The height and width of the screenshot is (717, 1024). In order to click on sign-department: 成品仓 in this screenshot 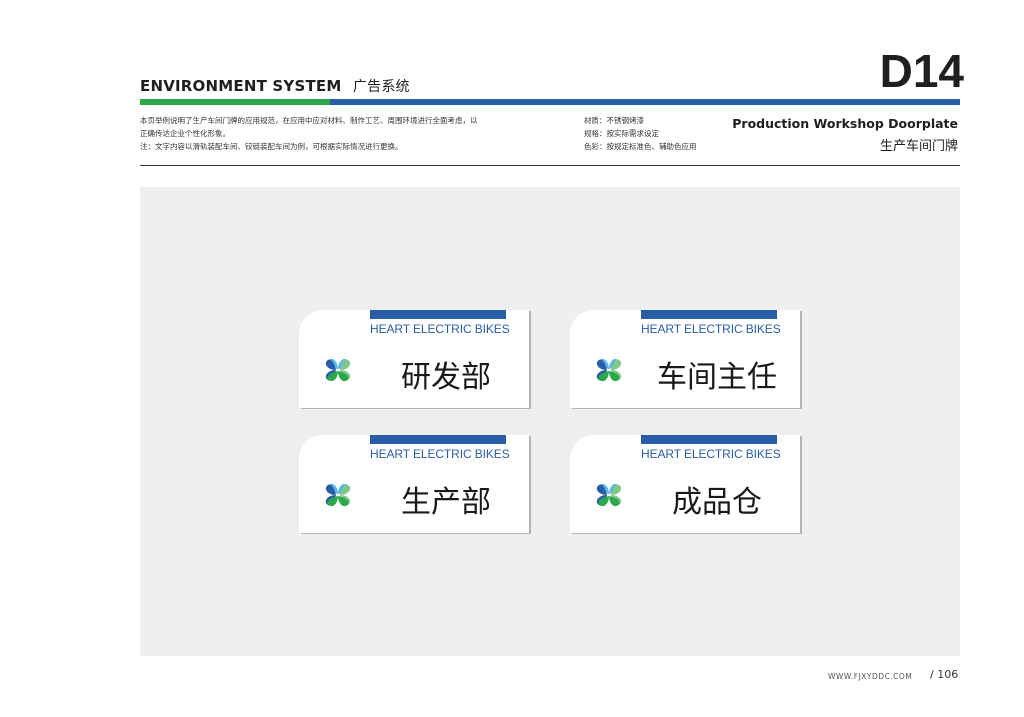, I will do `click(717, 502)`.